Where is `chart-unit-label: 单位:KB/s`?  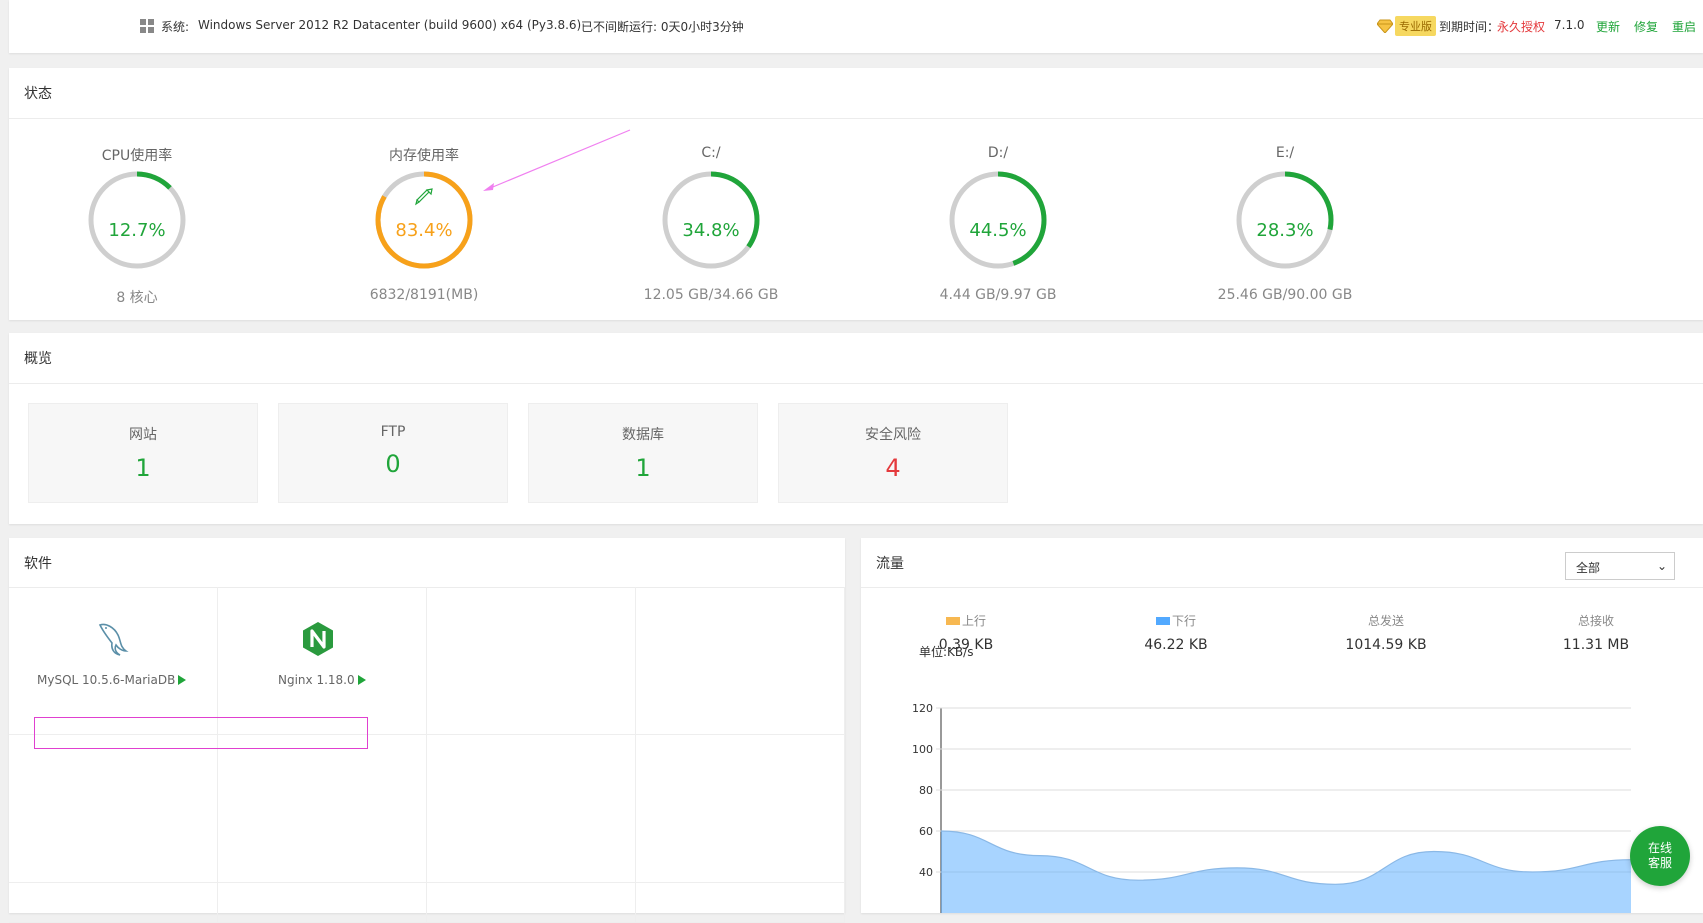 chart-unit-label: 单位:KB/s is located at coordinates (946, 651).